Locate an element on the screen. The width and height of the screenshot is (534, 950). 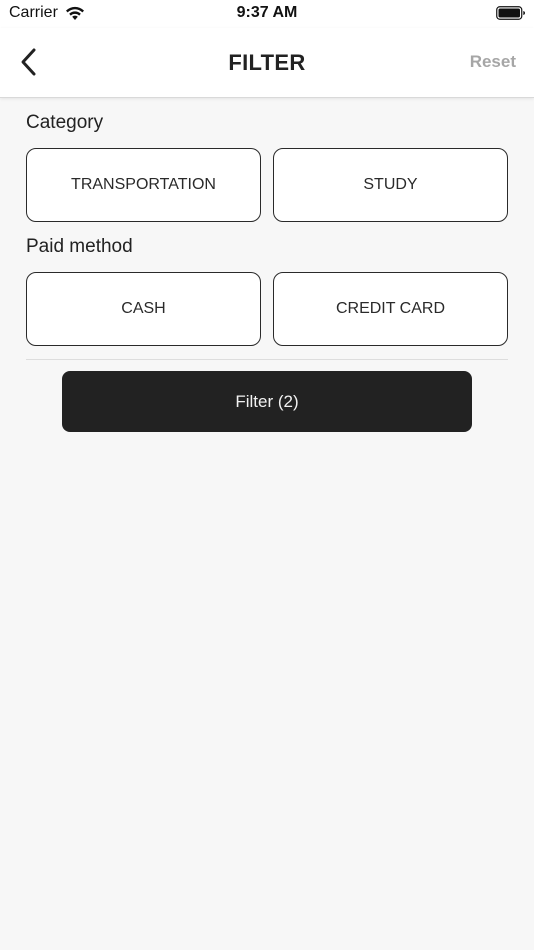
navigation-bar: FILTER Reset is located at coordinates (267, 63).